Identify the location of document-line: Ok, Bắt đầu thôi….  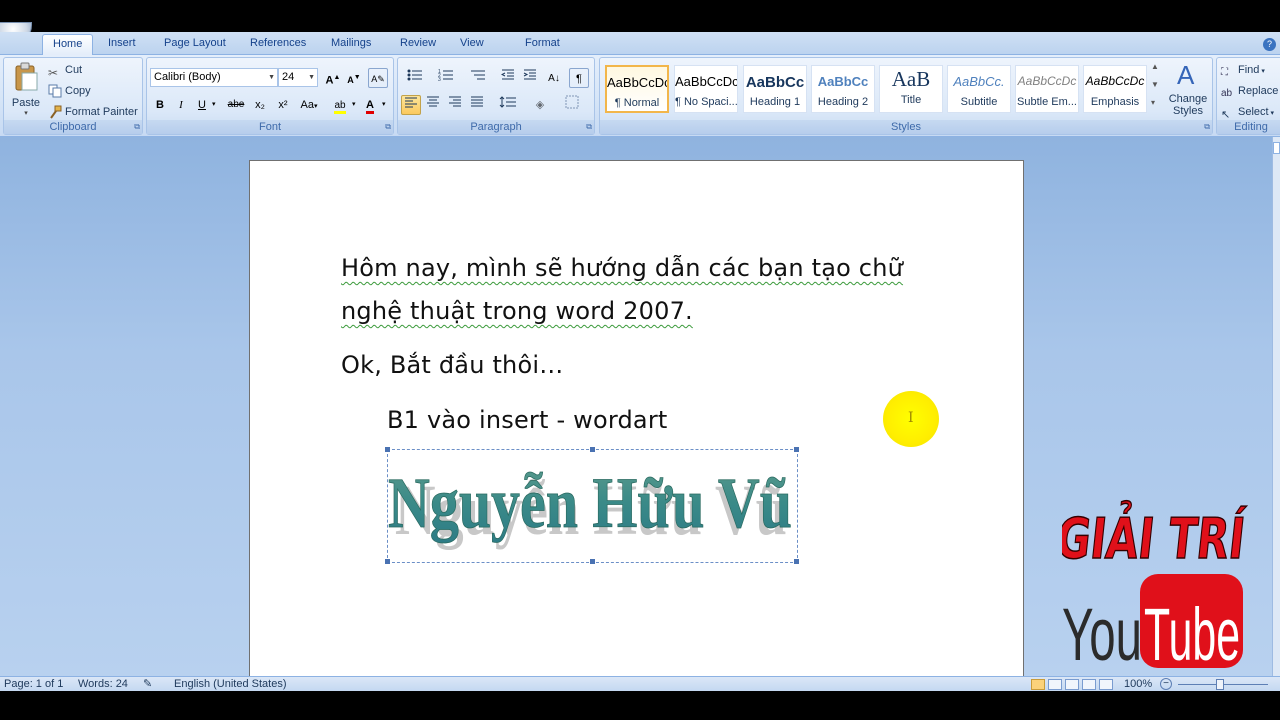
(452, 365).